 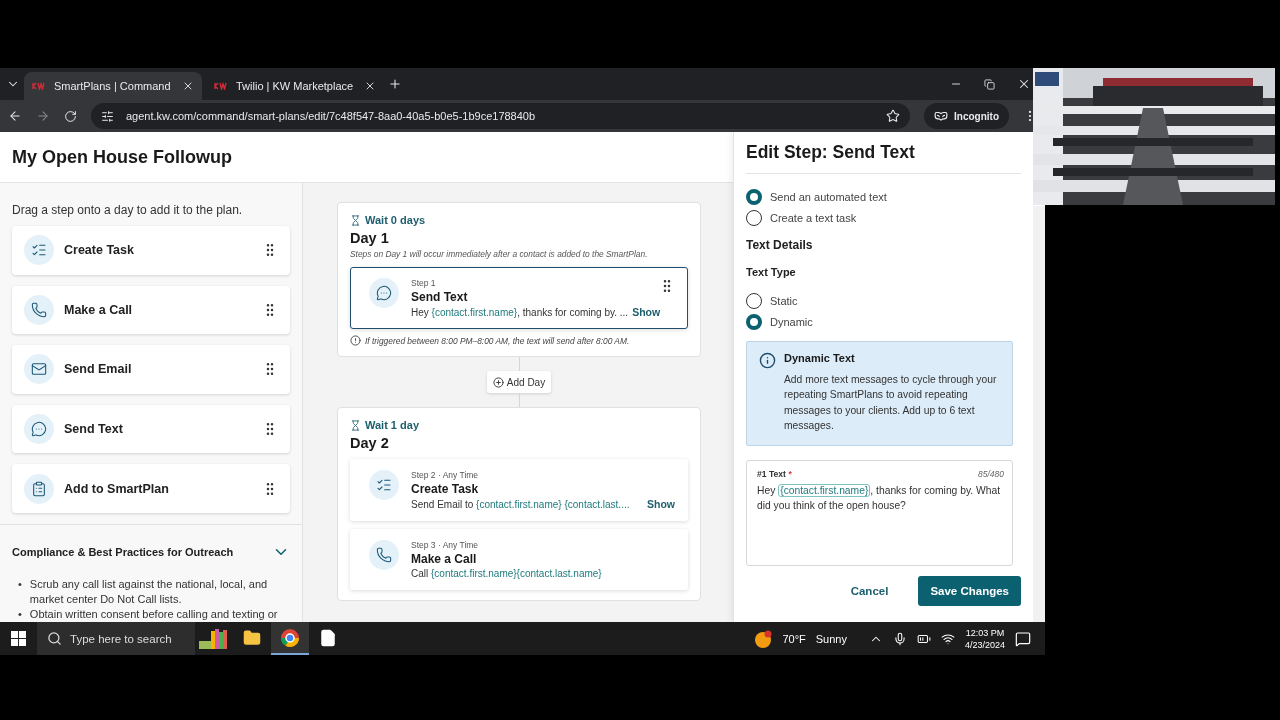 I want to click on step-number: Step 1, so click(x=424, y=283).